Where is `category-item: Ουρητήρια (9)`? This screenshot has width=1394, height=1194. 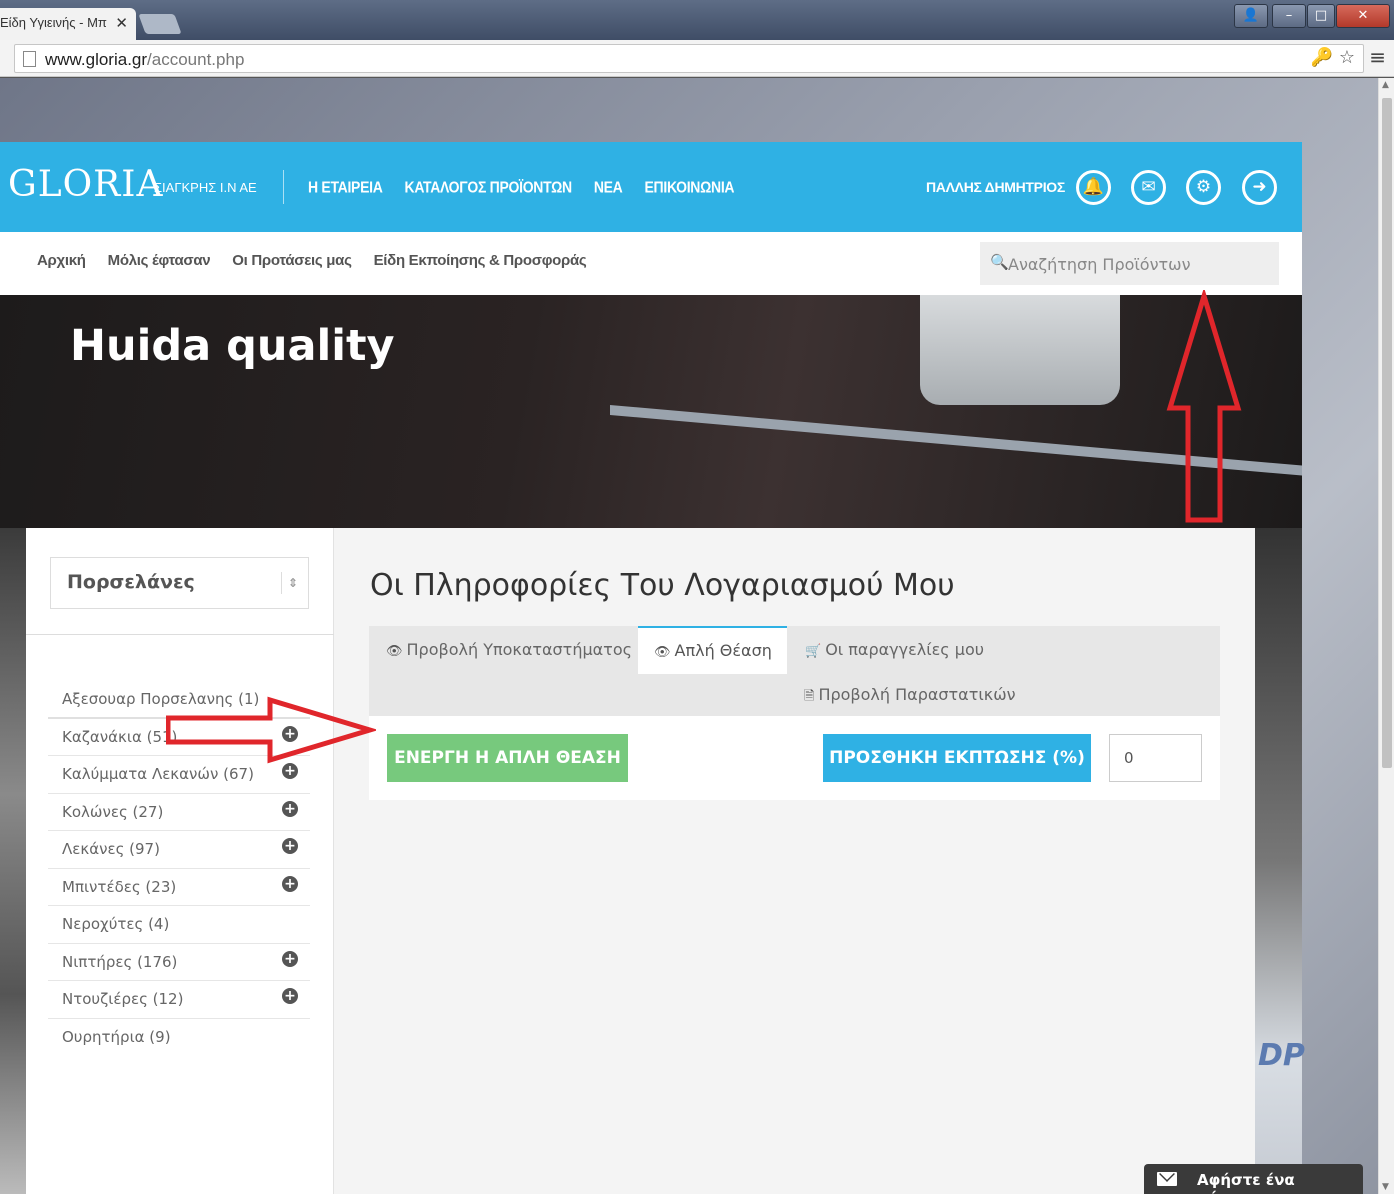 category-item: Ουρητήρια (9) is located at coordinates (179, 1038).